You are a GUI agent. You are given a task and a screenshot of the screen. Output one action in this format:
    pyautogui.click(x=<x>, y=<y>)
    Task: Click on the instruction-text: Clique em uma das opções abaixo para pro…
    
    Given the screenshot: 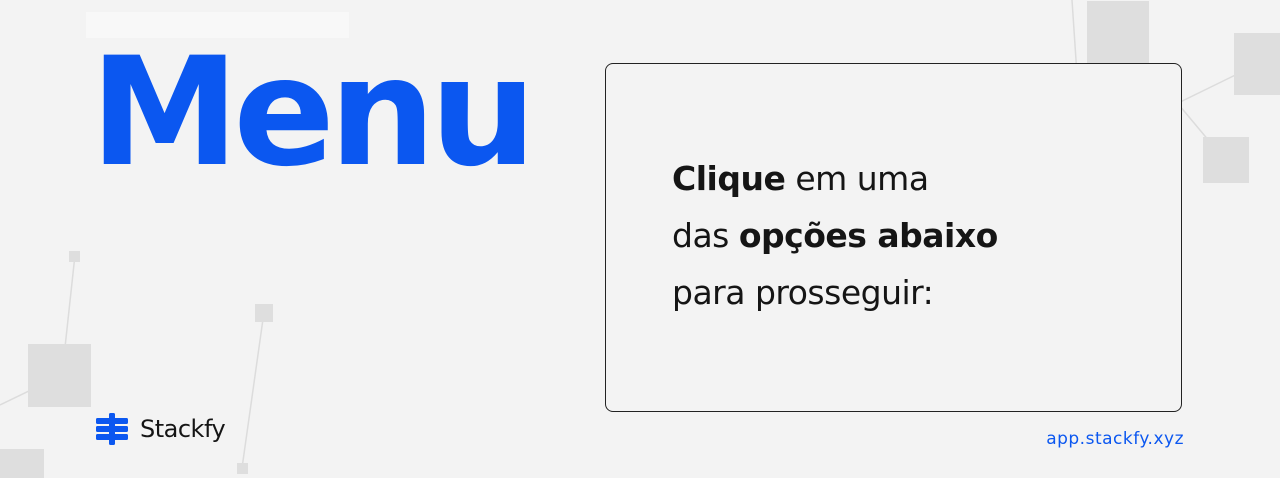 What is the action you would take?
    pyautogui.click(x=835, y=235)
    